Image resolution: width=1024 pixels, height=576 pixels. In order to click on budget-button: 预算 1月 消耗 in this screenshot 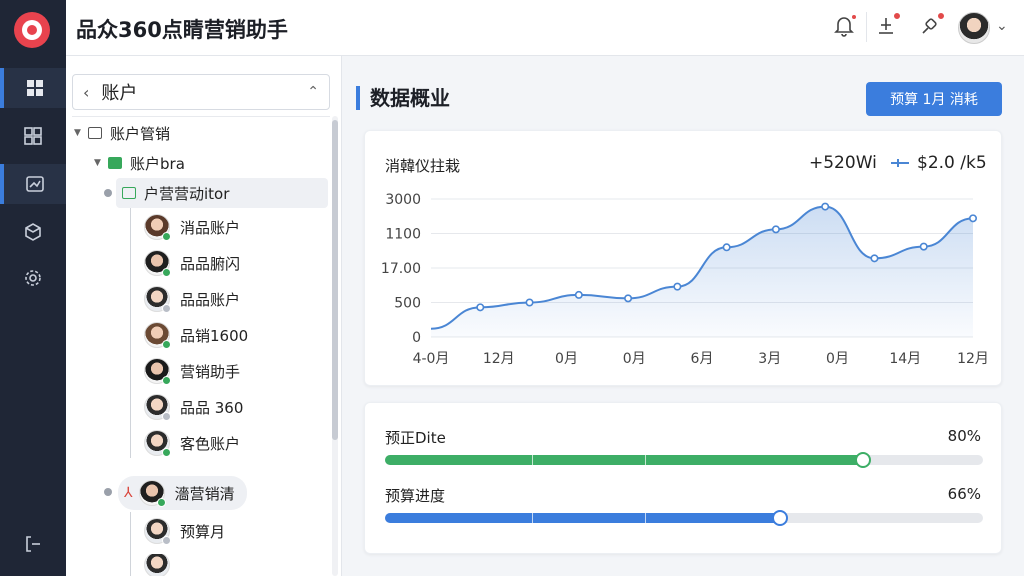, I will do `click(934, 99)`.